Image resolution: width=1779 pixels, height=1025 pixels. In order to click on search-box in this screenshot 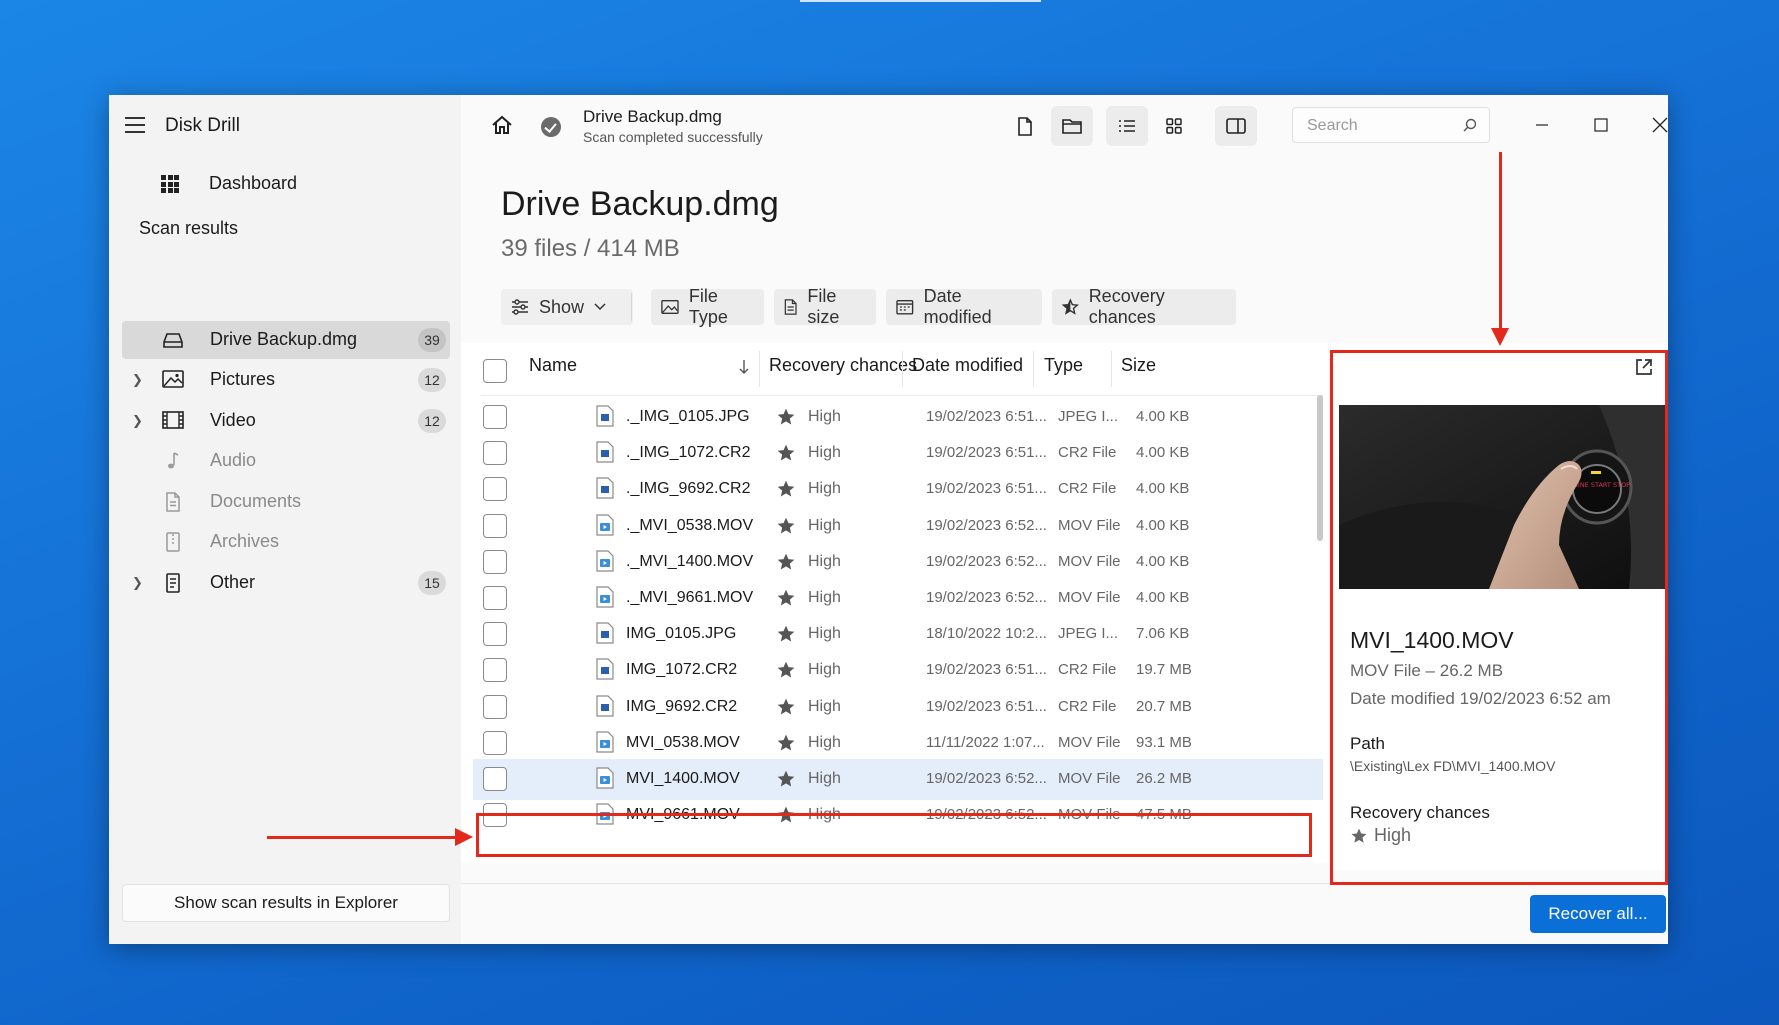, I will do `click(1391, 125)`.